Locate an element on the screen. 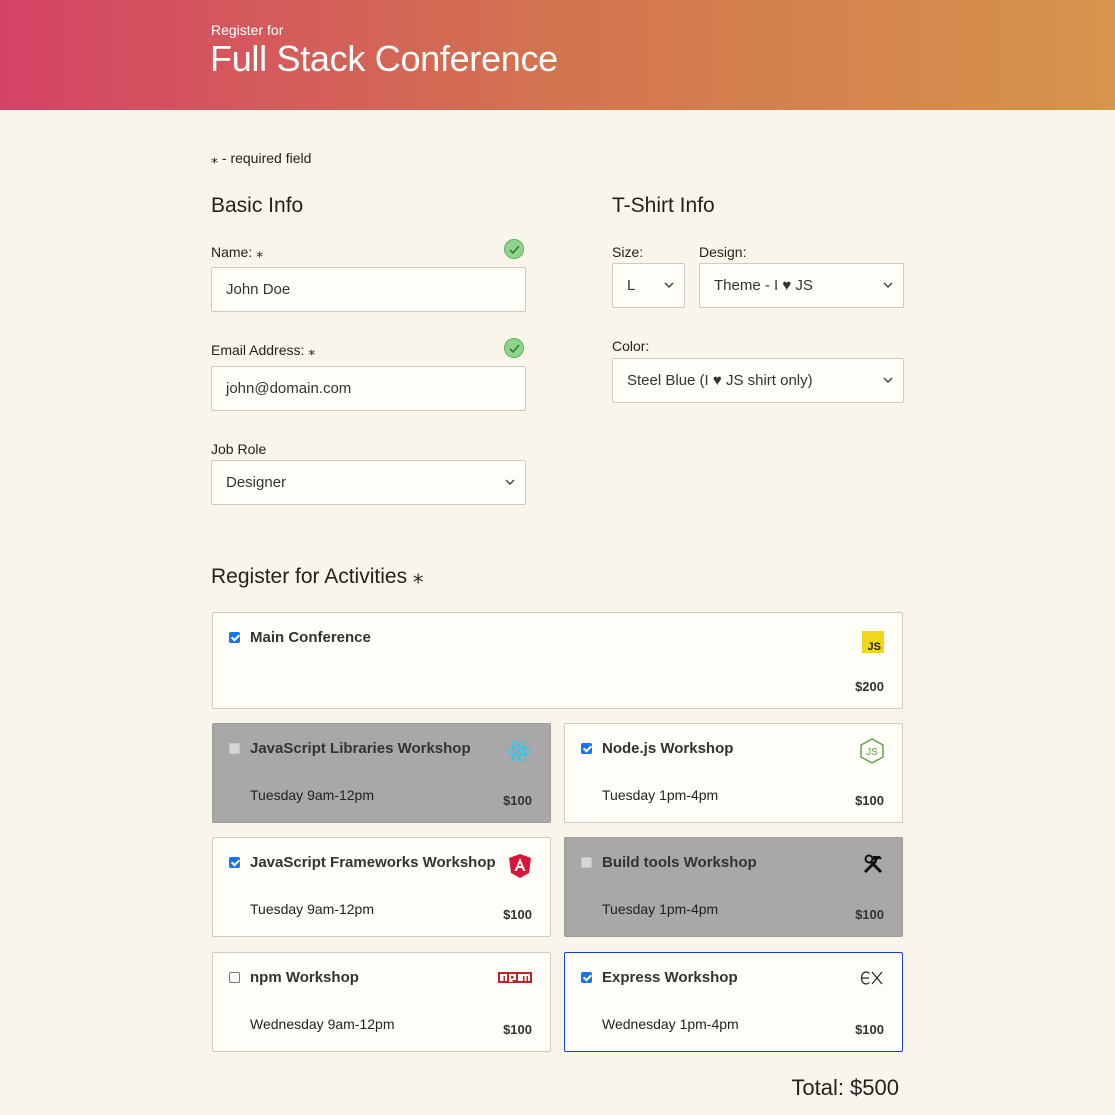 This screenshot has height=1115, width=1115. activity-title: Express Workshop is located at coordinates (670, 977).